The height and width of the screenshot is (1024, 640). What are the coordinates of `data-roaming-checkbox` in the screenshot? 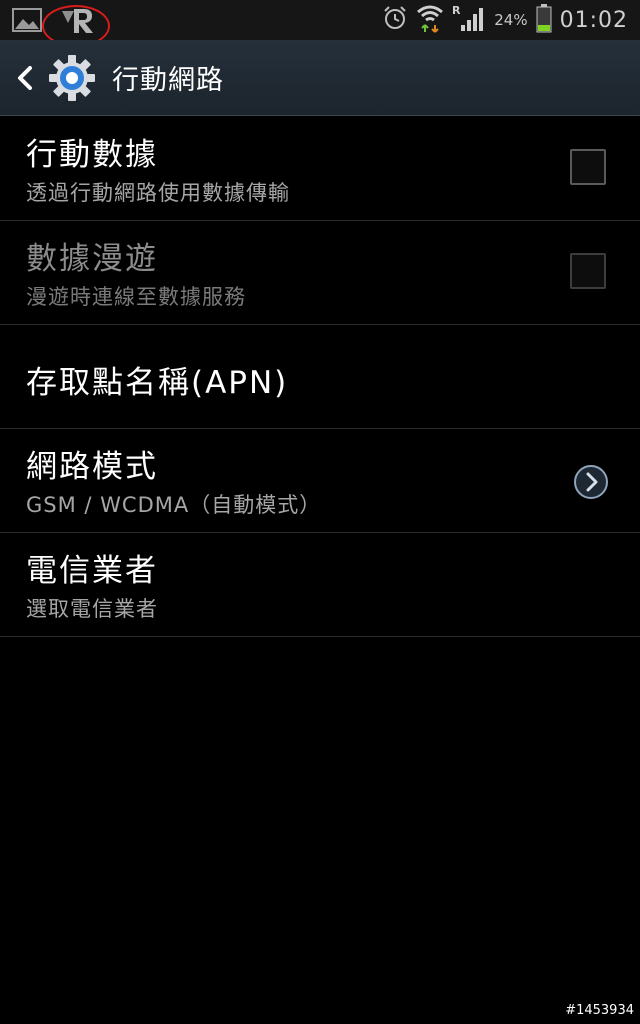 It's located at (588, 271).